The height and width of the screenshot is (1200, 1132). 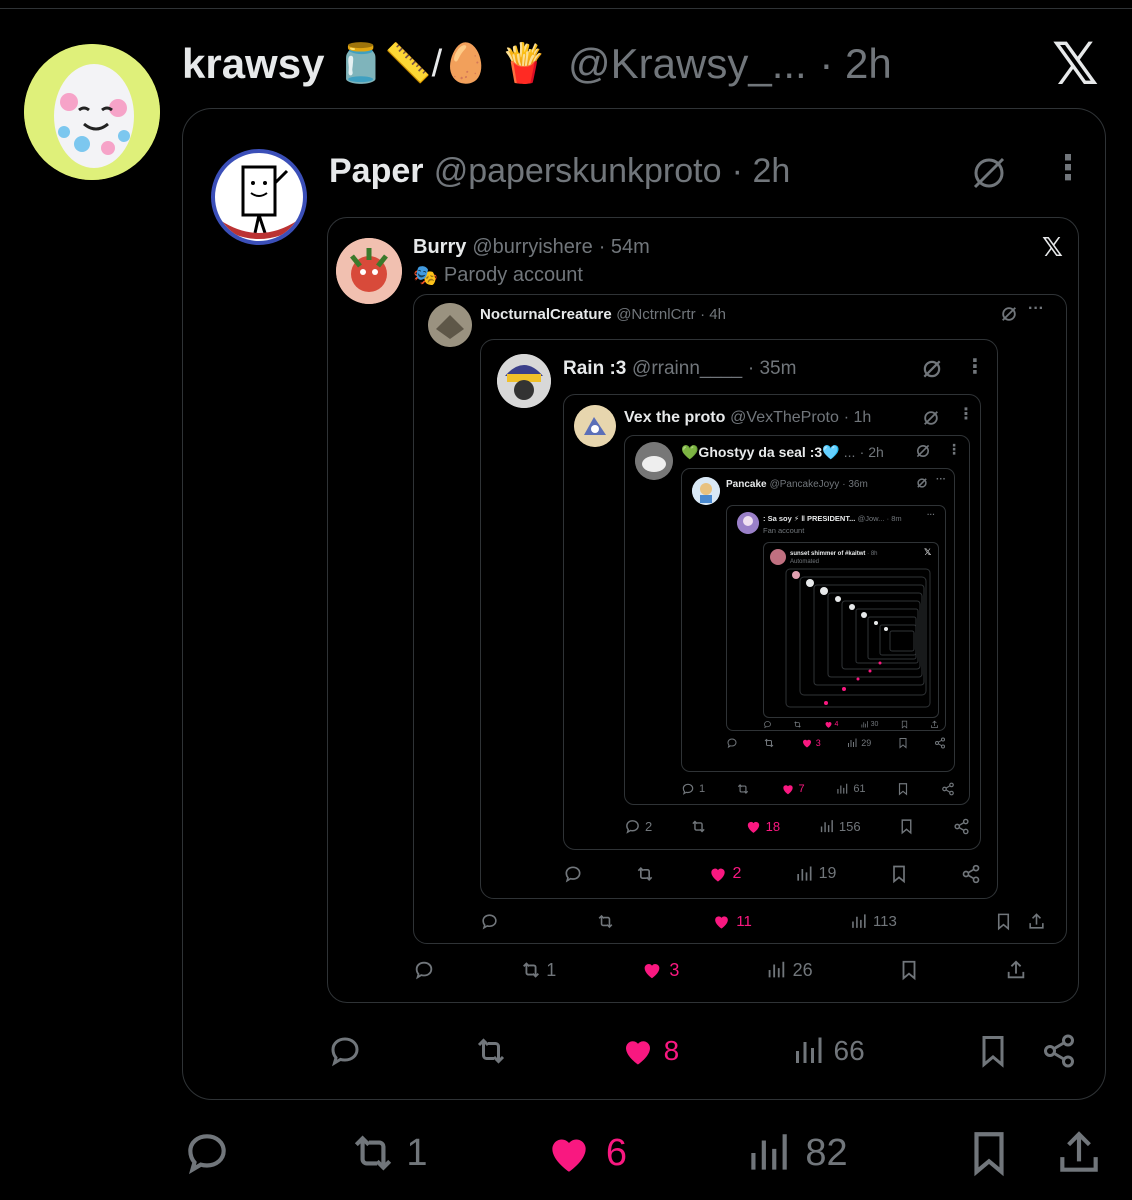 What do you see at coordinates (839, 826) in the screenshot?
I see `views-button-5: 156` at bounding box center [839, 826].